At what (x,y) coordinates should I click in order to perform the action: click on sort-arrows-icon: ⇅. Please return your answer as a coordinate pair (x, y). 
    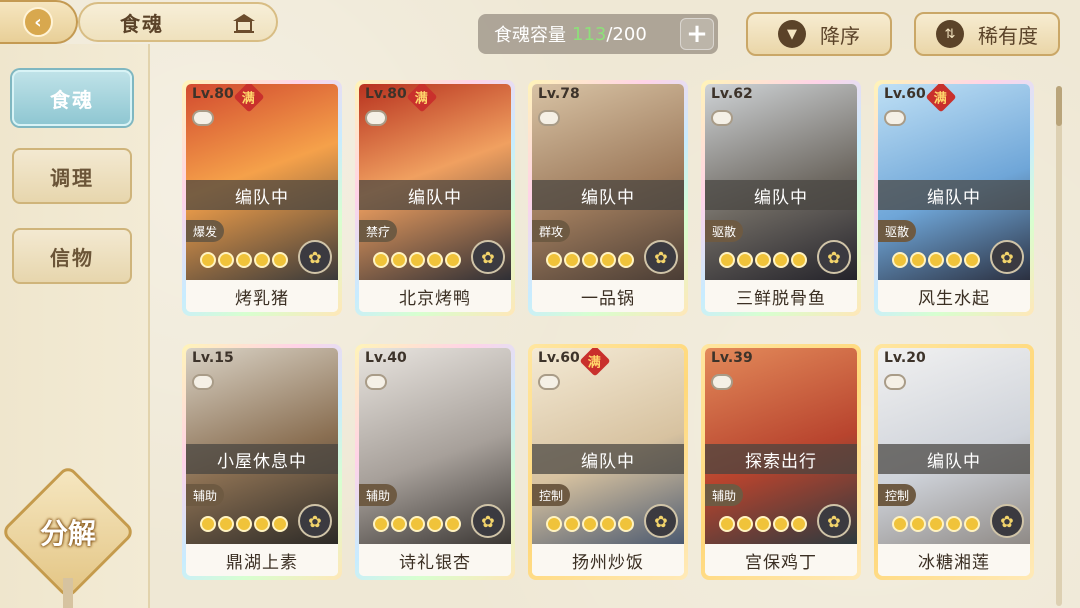
    Looking at the image, I should click on (950, 34).